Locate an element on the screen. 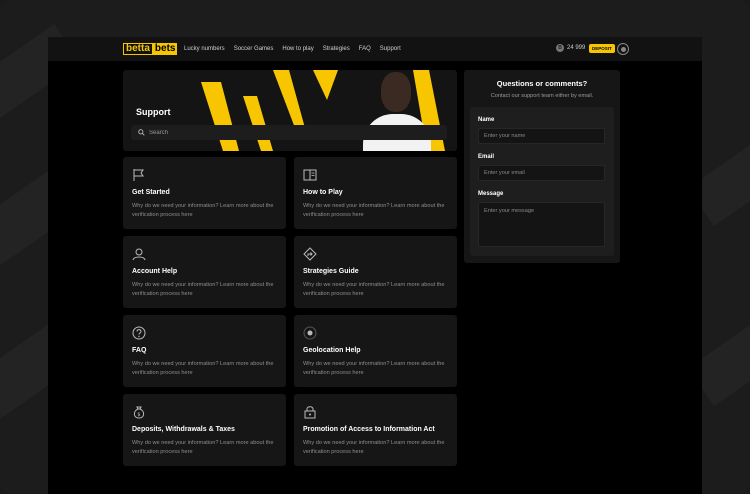  book-icon is located at coordinates (310, 175).